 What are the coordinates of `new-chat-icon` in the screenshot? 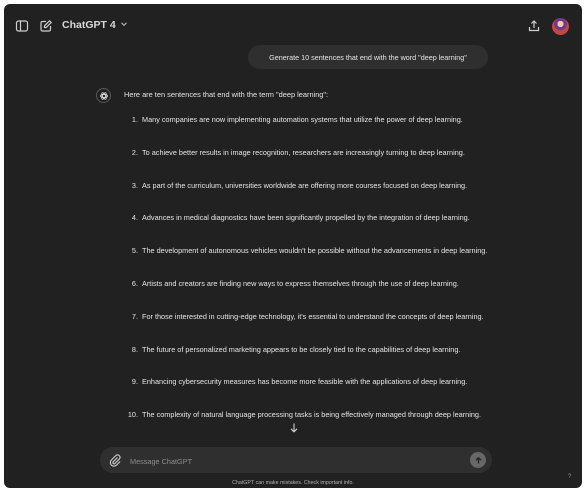 It's located at (46, 26).